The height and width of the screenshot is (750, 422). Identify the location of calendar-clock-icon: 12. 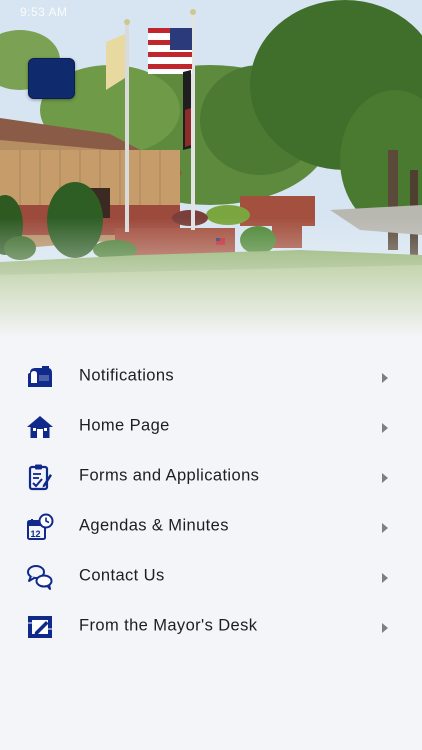
(40, 527).